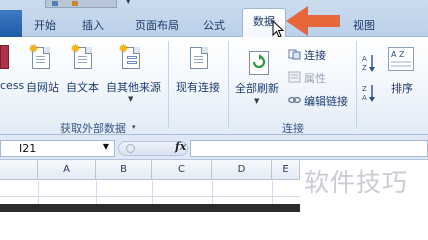  What do you see at coordinates (315, 78) in the screenshot?
I see `properties-label: 属性` at bounding box center [315, 78].